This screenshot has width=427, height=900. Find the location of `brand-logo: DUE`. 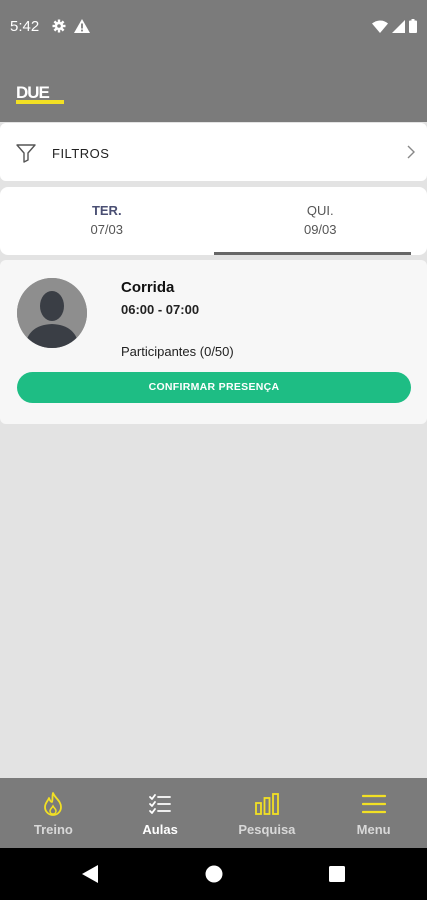

brand-logo: DUE is located at coordinates (40, 93).